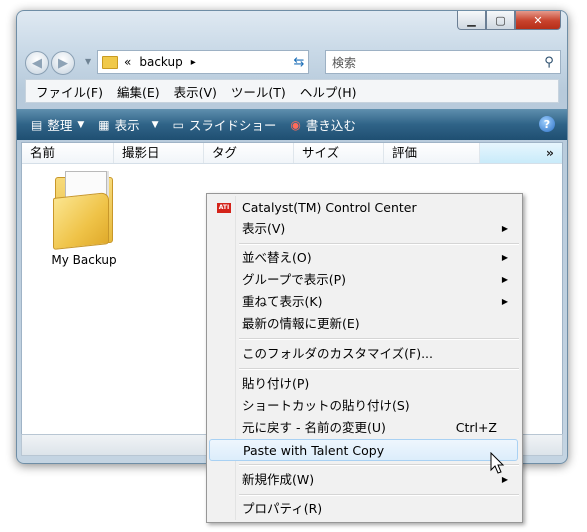 Image resolution: width=587 pixels, height=532 pixels. I want to click on help-icon: ?, so click(547, 124).